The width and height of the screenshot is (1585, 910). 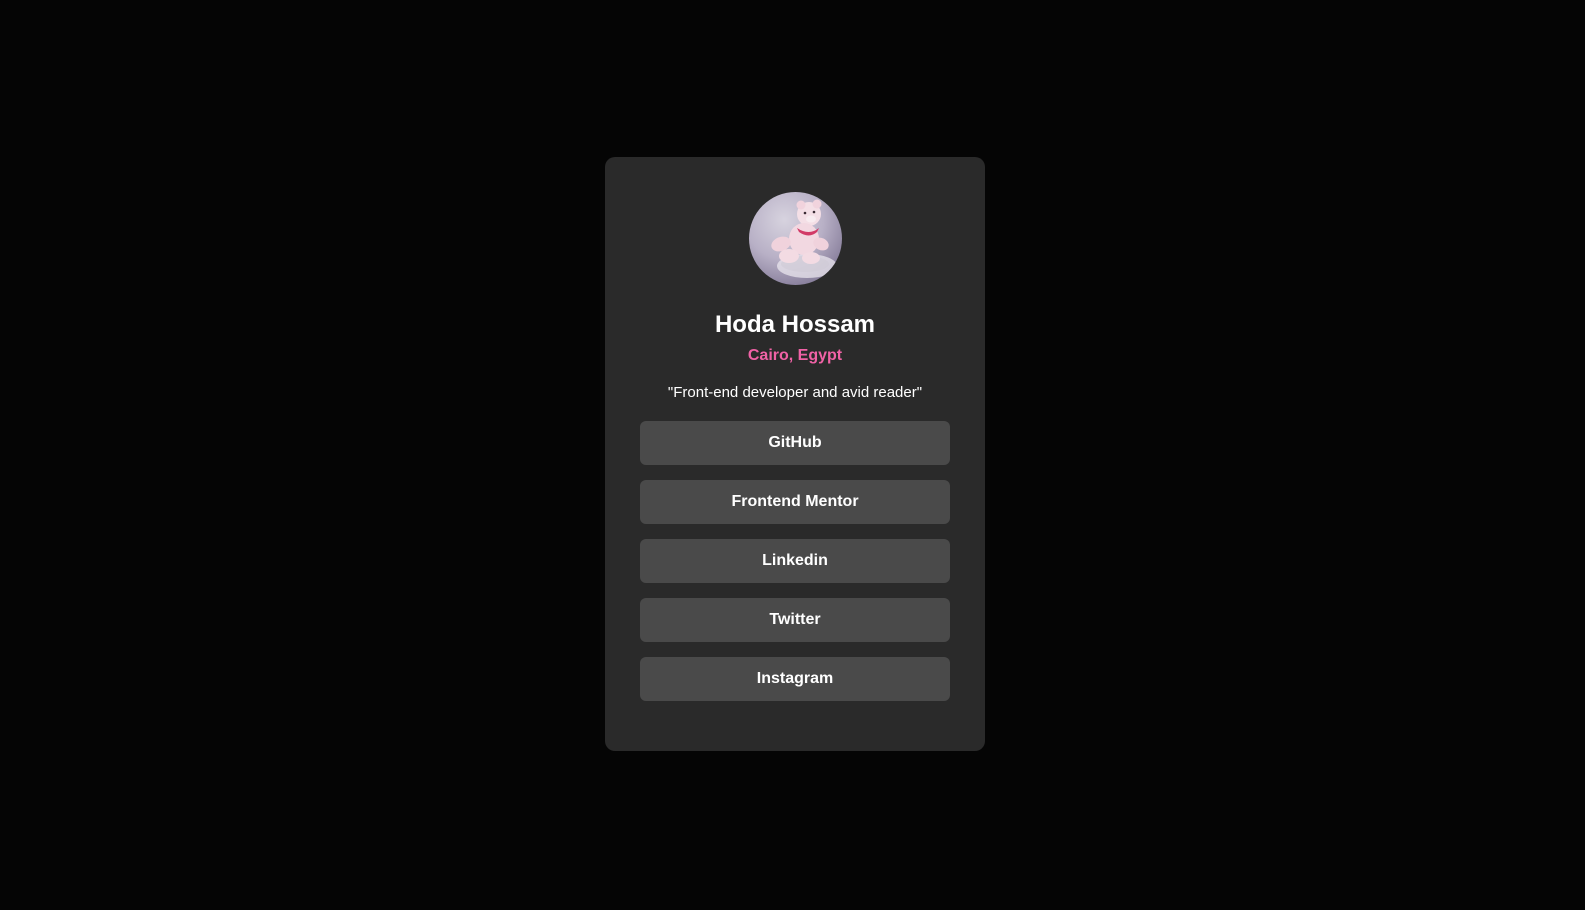 I want to click on linkedin-link-button: Linkedin, so click(x=795, y=561).